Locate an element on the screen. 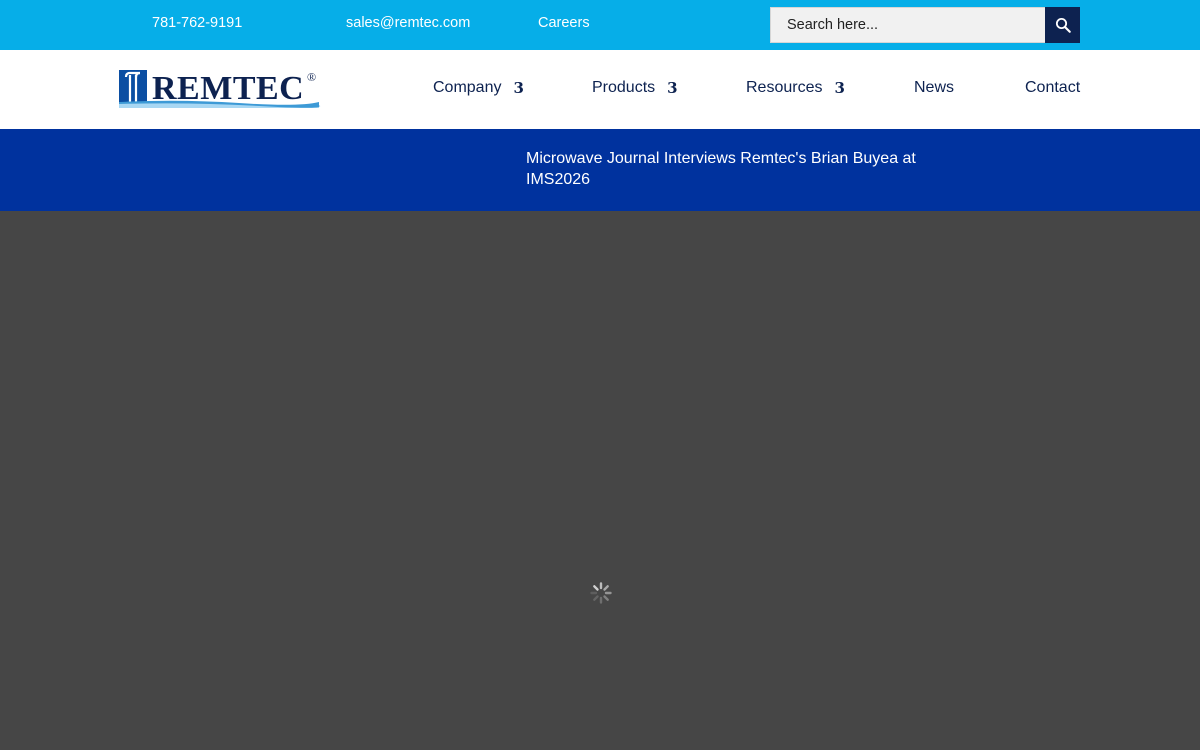 The height and width of the screenshot is (750, 1200). search-button is located at coordinates (1062, 25).